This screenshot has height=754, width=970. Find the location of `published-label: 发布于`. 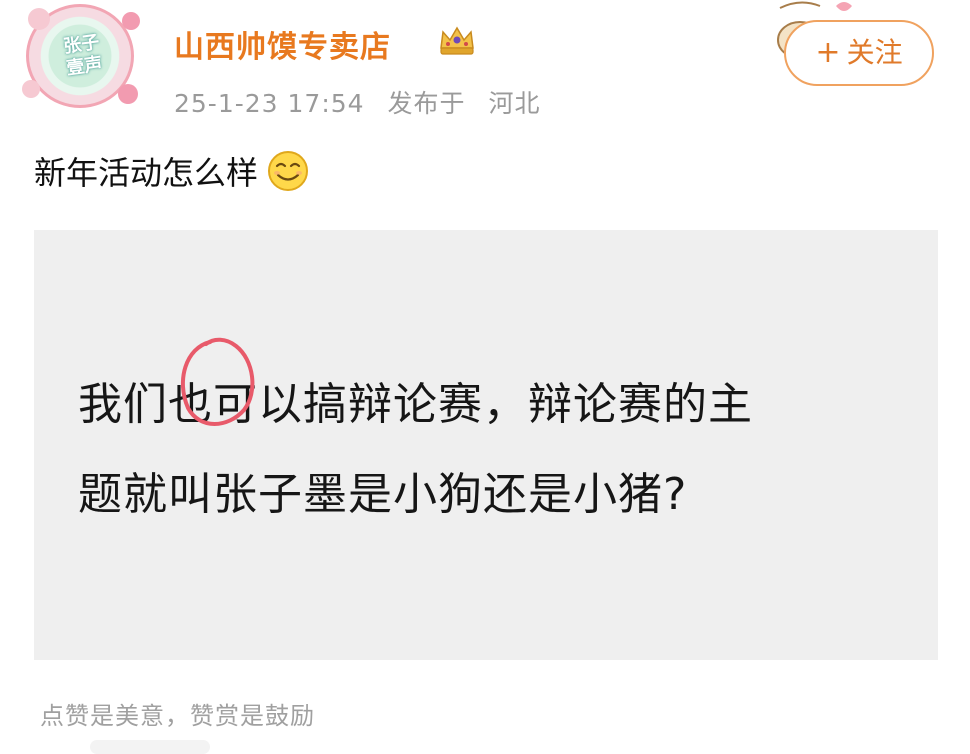

published-label: 发布于 is located at coordinates (426, 103).